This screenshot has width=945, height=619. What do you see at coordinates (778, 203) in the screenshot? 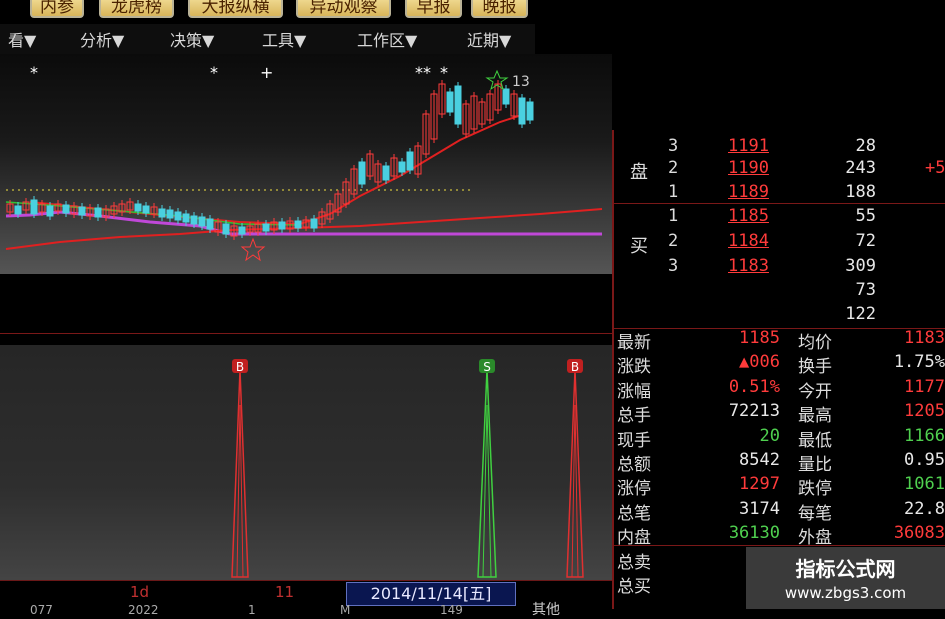
I see `orderbook-divider` at bounding box center [778, 203].